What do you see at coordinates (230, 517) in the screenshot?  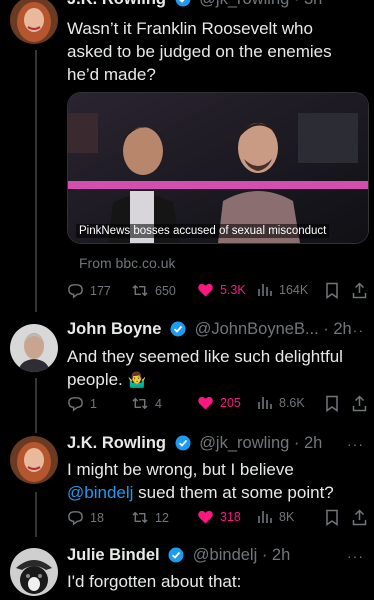 I see `like-count: 318` at bounding box center [230, 517].